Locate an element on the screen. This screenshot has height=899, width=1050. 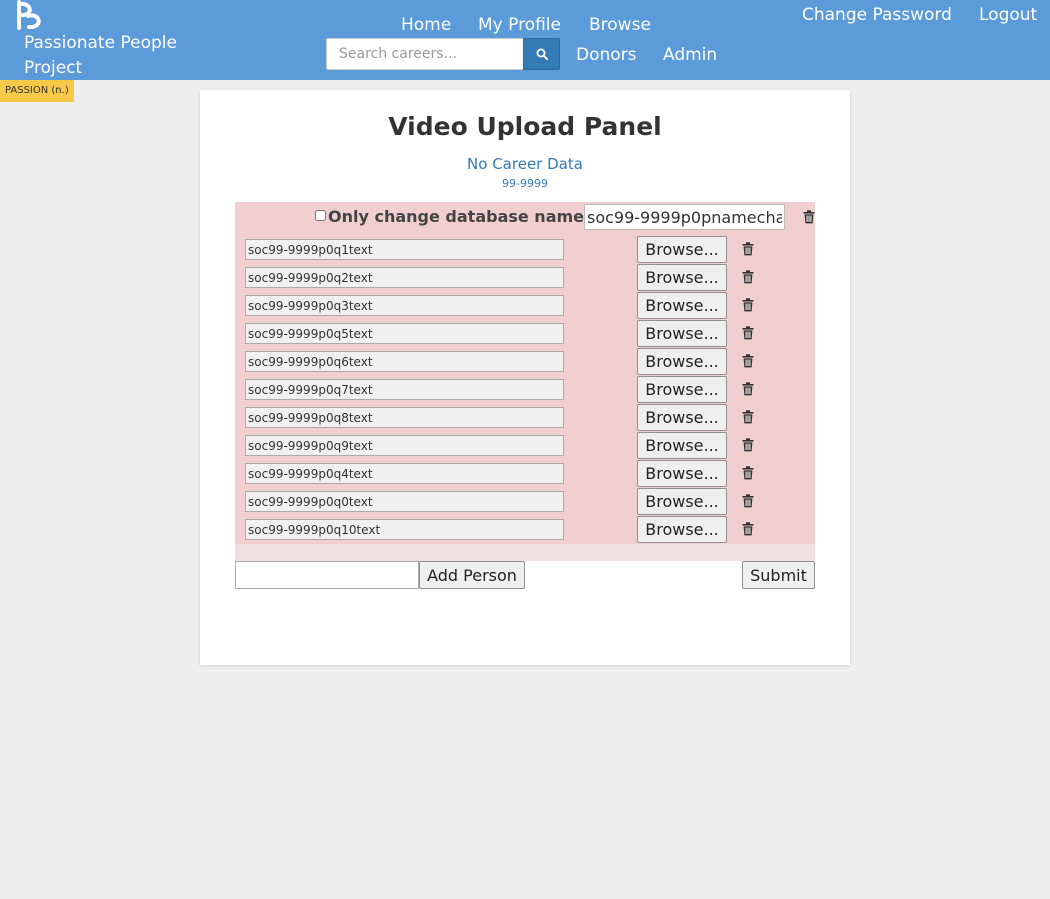
db-name-input is located at coordinates (684, 217).